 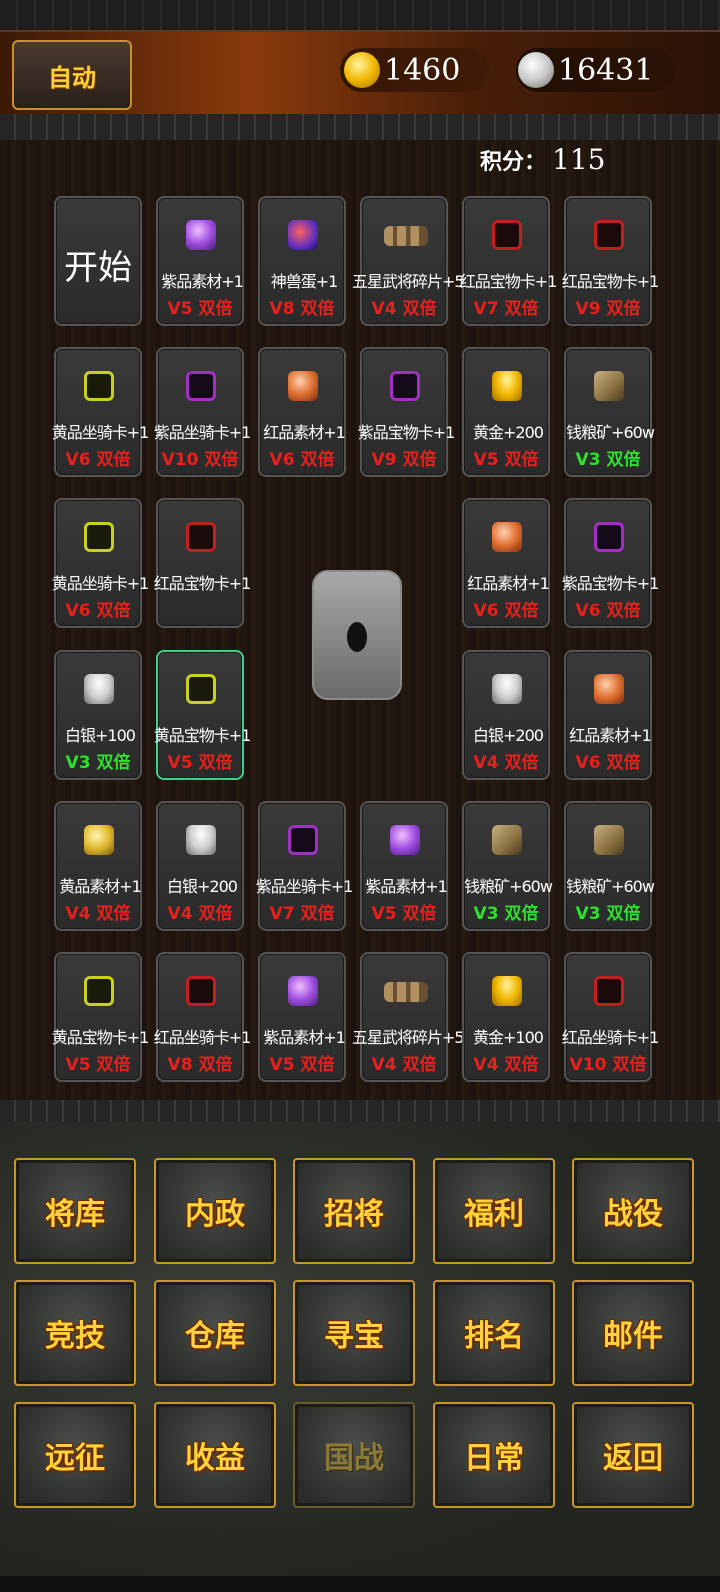 What do you see at coordinates (201, 689) in the screenshot?
I see `yellow-treasure-card-icon` at bounding box center [201, 689].